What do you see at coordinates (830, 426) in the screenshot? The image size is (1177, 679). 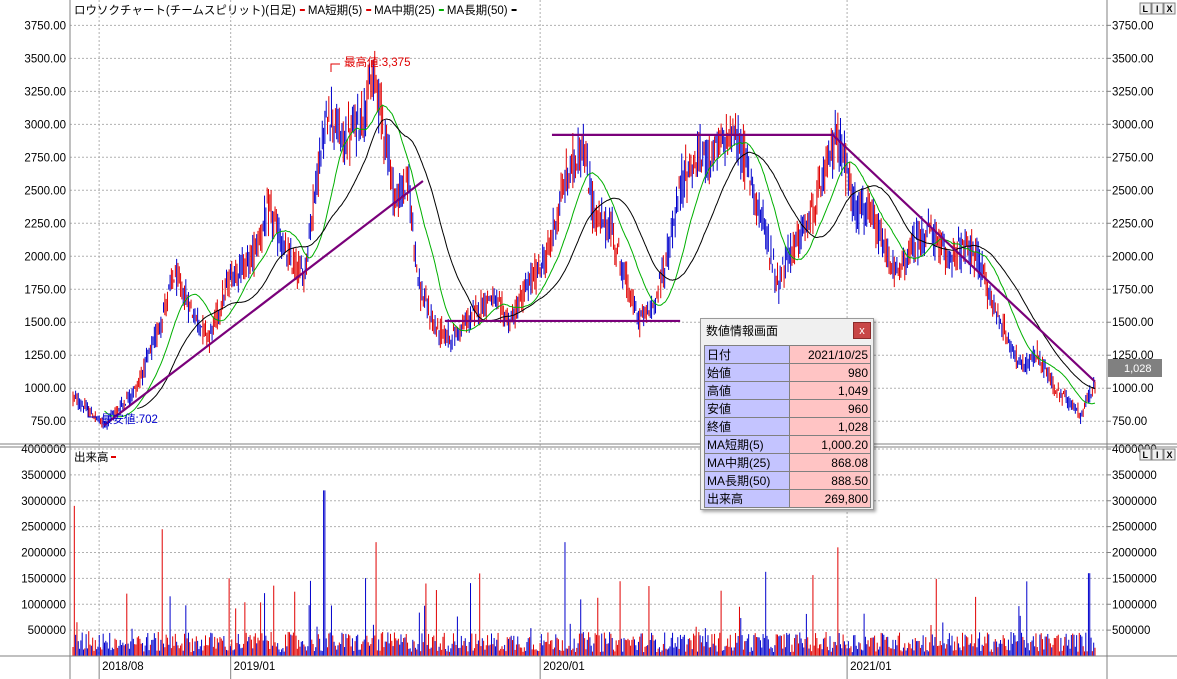 I see `info-row-value: 1,028` at bounding box center [830, 426].